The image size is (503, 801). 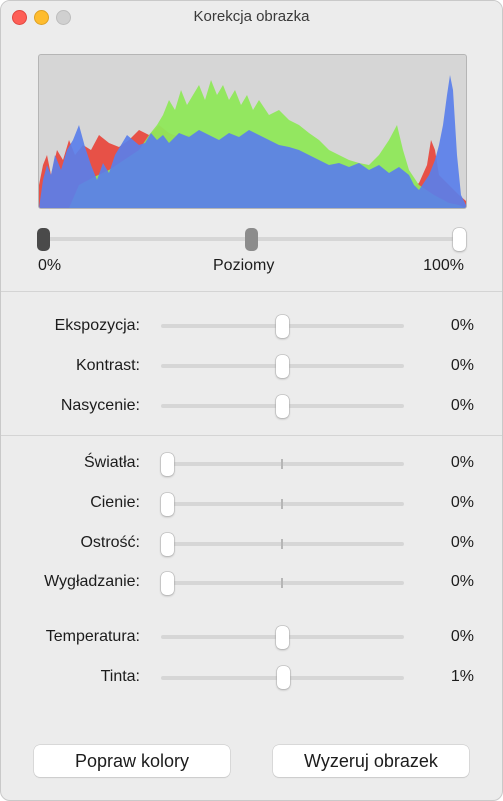 I want to click on tint-label: Tinta:, so click(x=120, y=676).